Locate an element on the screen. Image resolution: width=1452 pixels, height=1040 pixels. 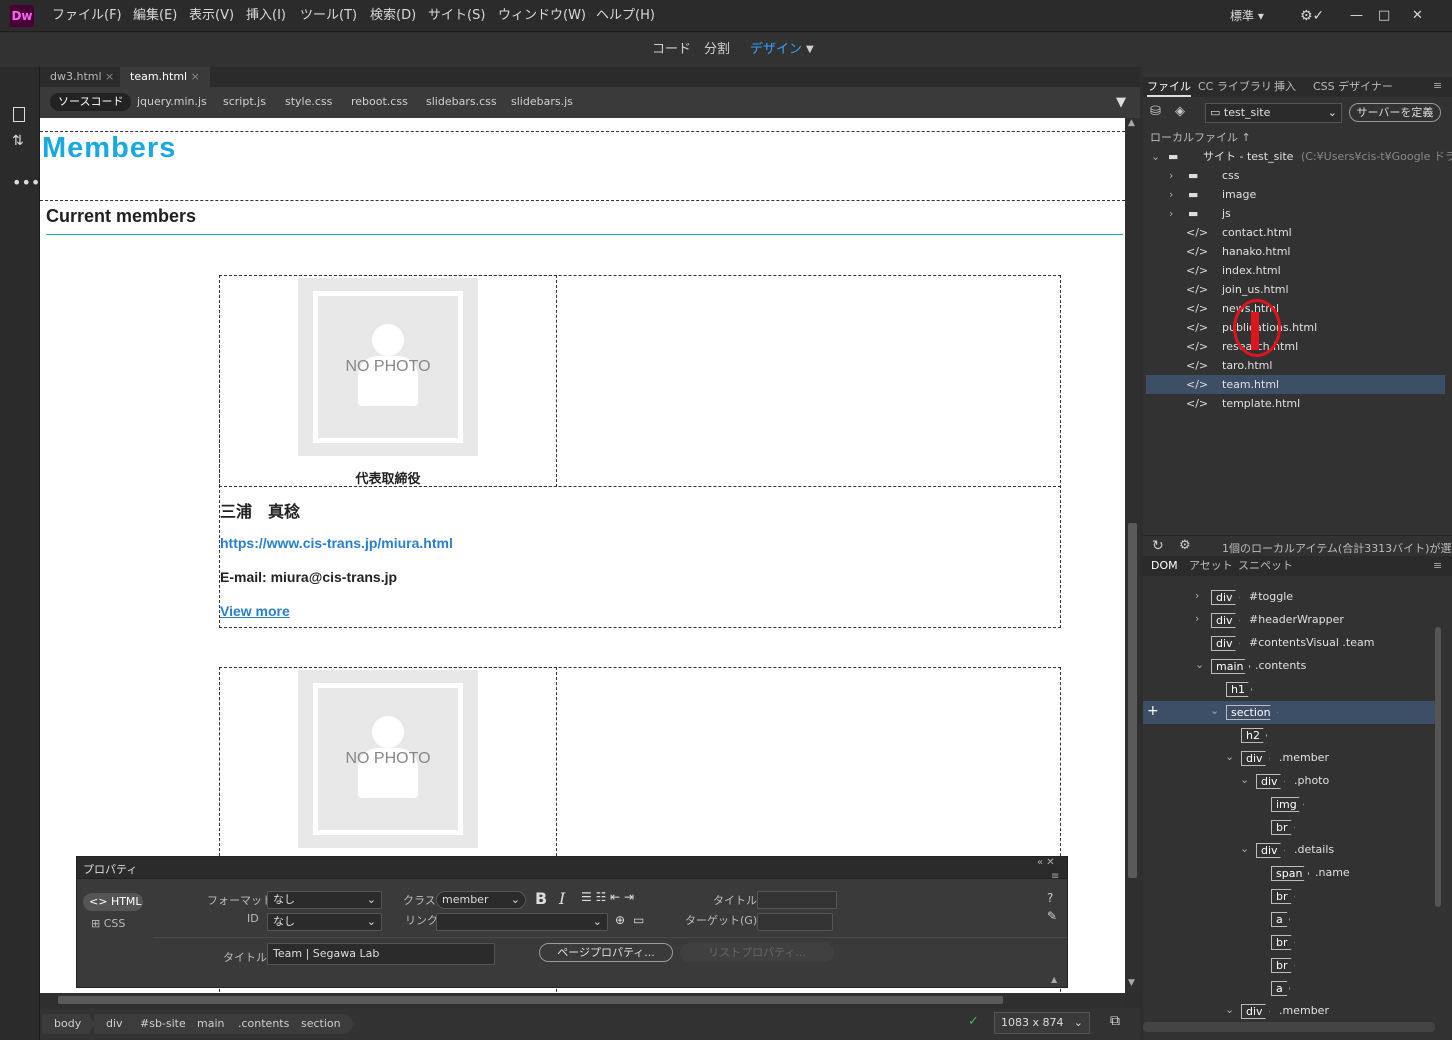
tab-dw3: dw3.html × is located at coordinates (82, 77).